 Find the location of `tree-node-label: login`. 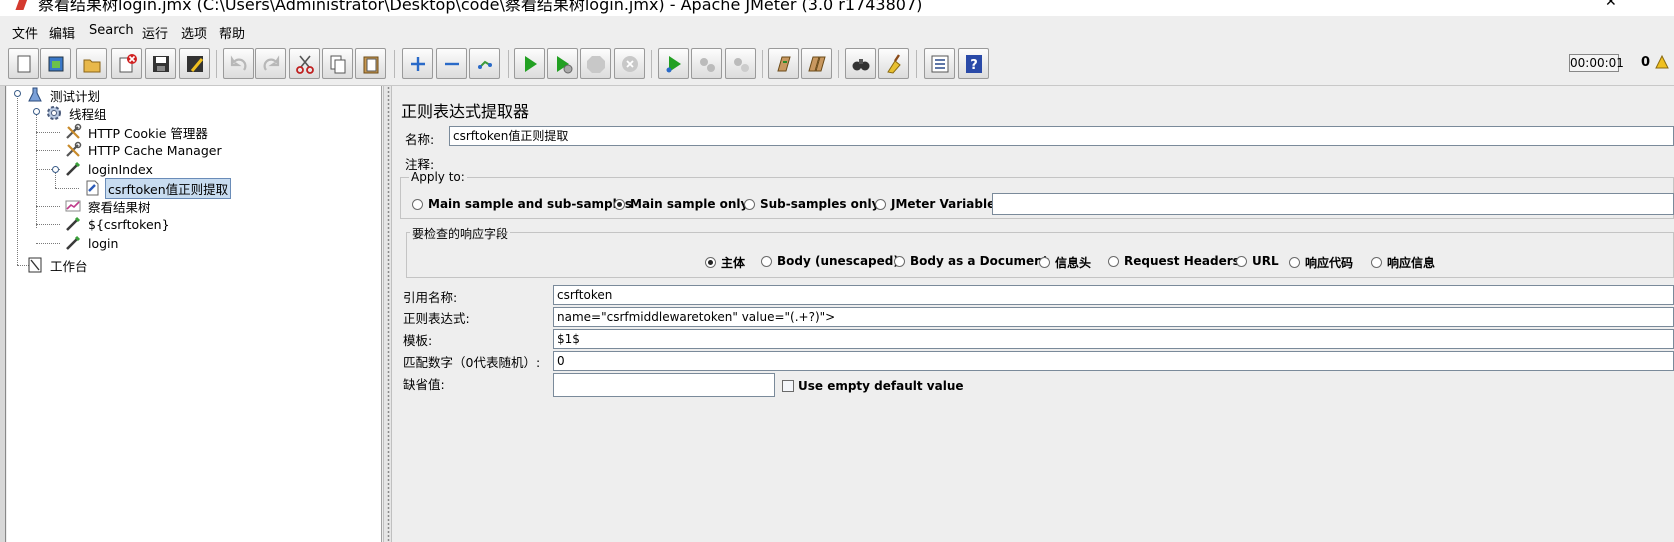

tree-node-label: login is located at coordinates (103, 243).